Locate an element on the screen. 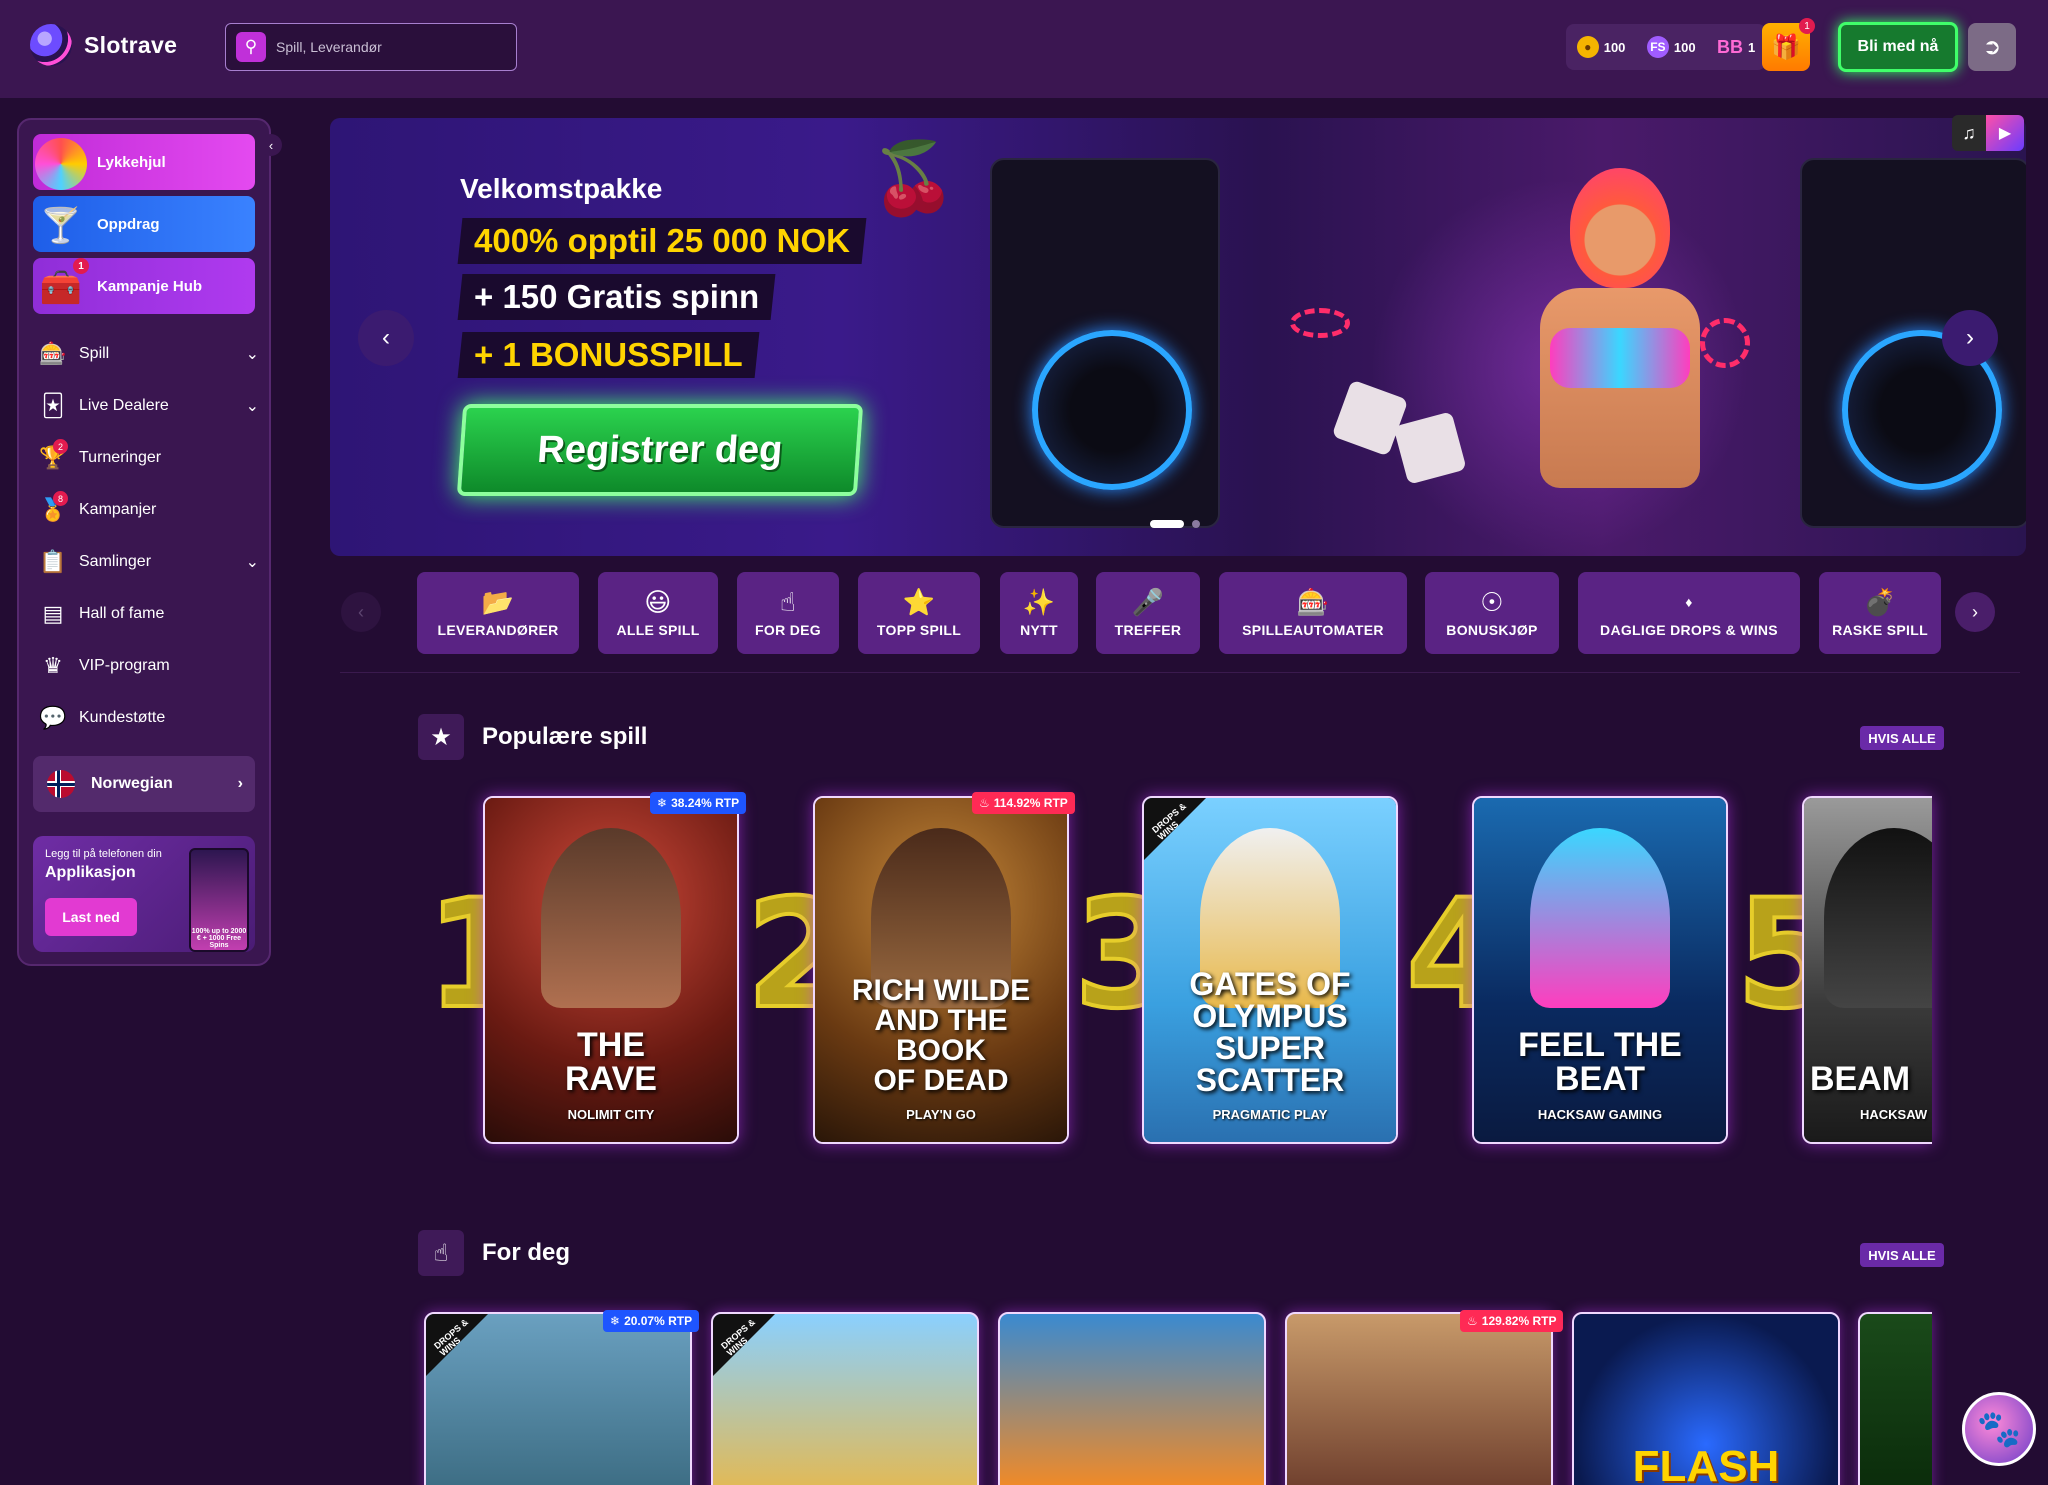 The width and height of the screenshot is (2048, 1485). sidebar-item-collections: 📋 Samlinger ⌄ is located at coordinates (149, 562).